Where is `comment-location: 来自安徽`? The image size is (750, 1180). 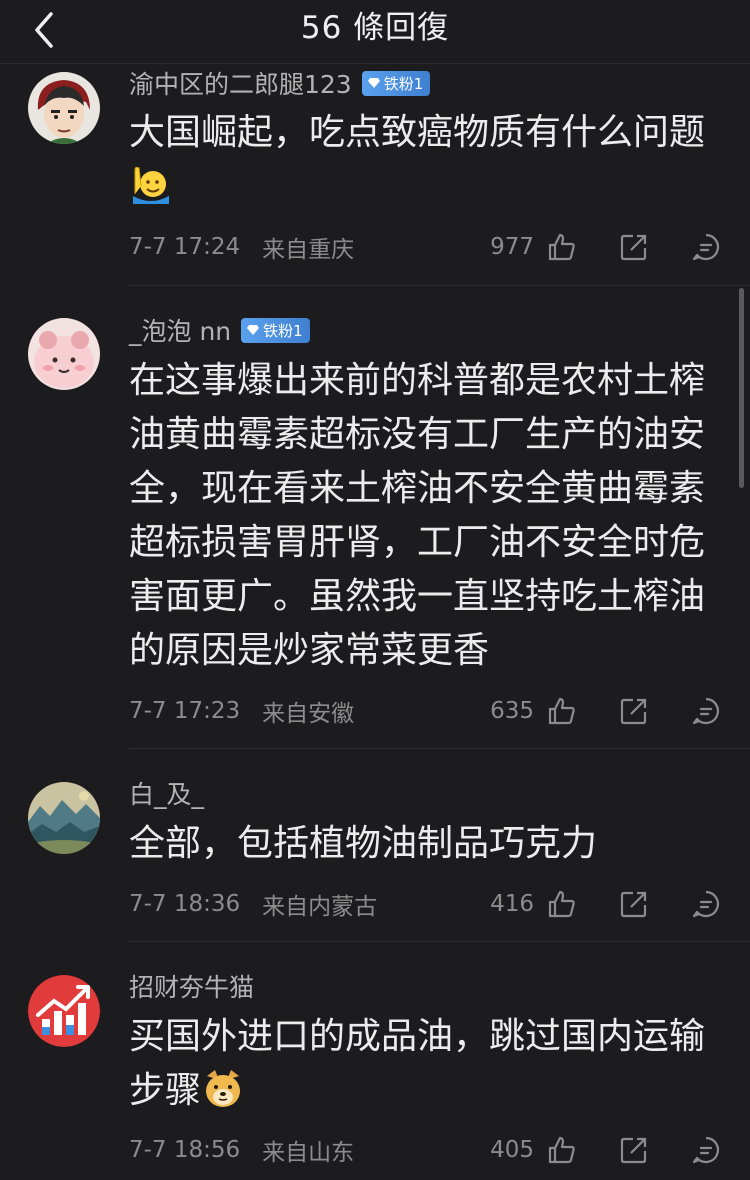
comment-location: 来自安徽 is located at coordinates (308, 714).